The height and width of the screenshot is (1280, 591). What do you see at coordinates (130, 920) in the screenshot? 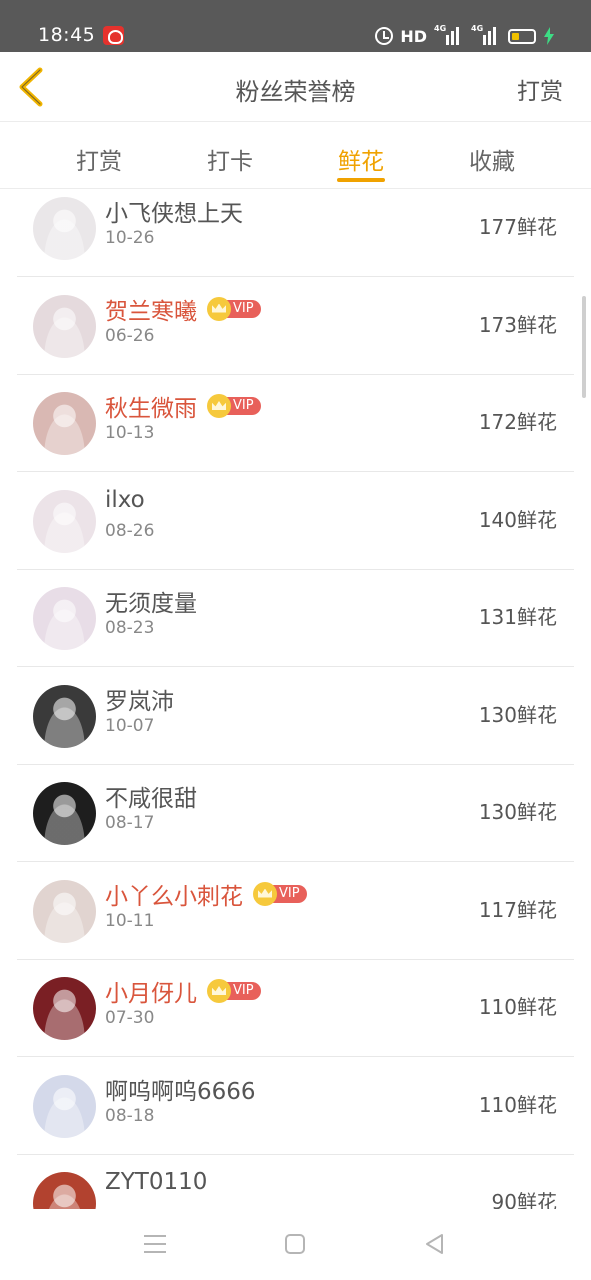
I see `fan-date: 10-11` at bounding box center [130, 920].